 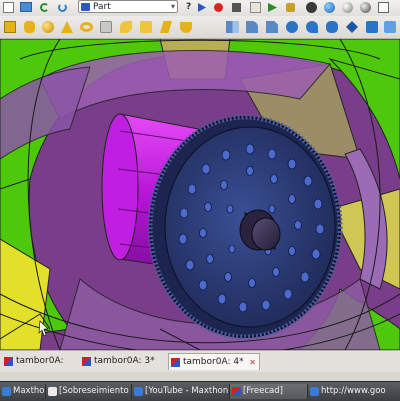 I want to click on taskbar-item-label: [YouTube - Maxthon], so click(x=187, y=391).